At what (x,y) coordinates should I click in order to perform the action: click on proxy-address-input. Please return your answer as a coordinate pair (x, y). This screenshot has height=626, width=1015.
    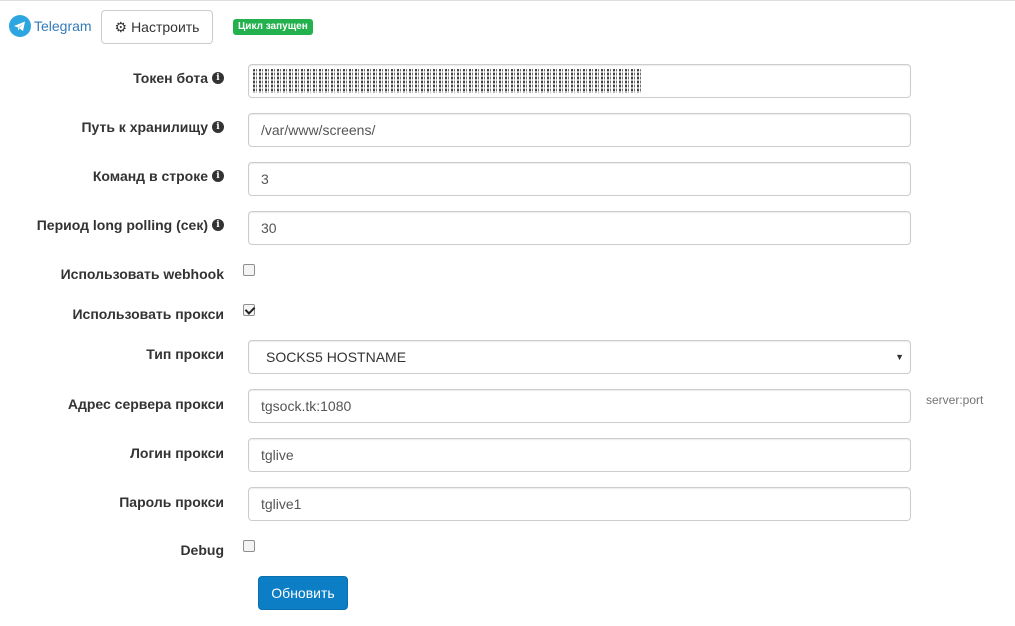
    Looking at the image, I should click on (579, 406).